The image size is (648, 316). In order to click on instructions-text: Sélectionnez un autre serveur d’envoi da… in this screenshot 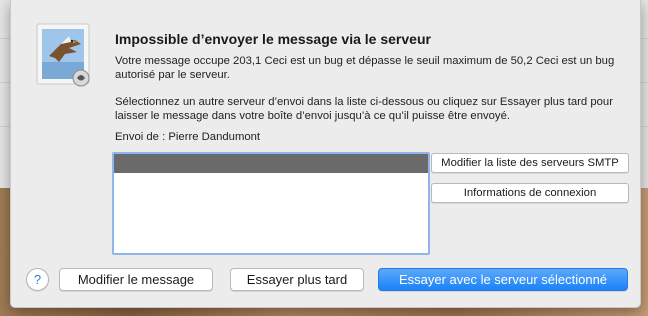, I will do `click(364, 109)`.